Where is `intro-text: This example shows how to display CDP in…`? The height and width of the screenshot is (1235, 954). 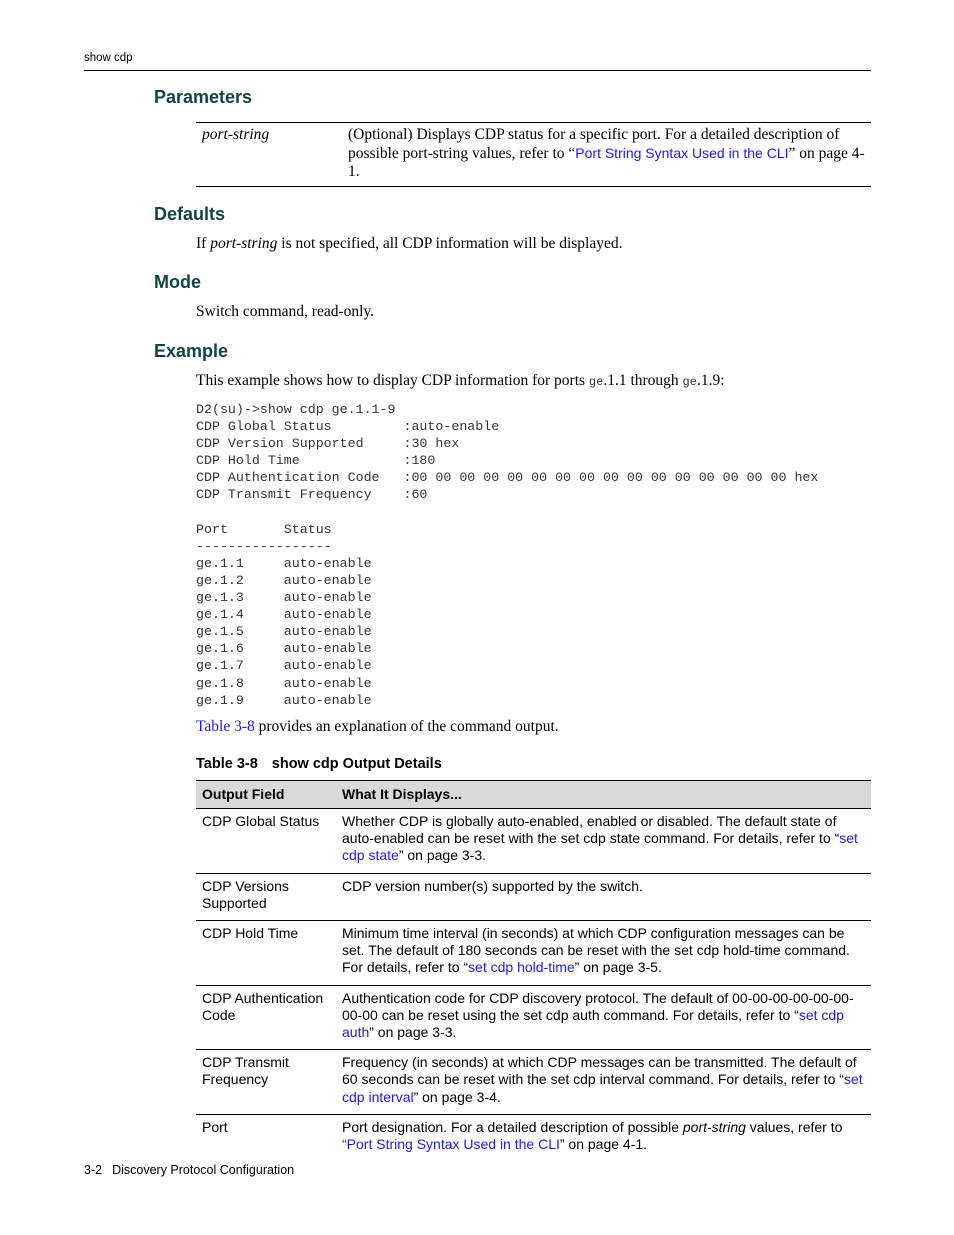
intro-text: This example shows how to display CDP in… is located at coordinates (392, 380).